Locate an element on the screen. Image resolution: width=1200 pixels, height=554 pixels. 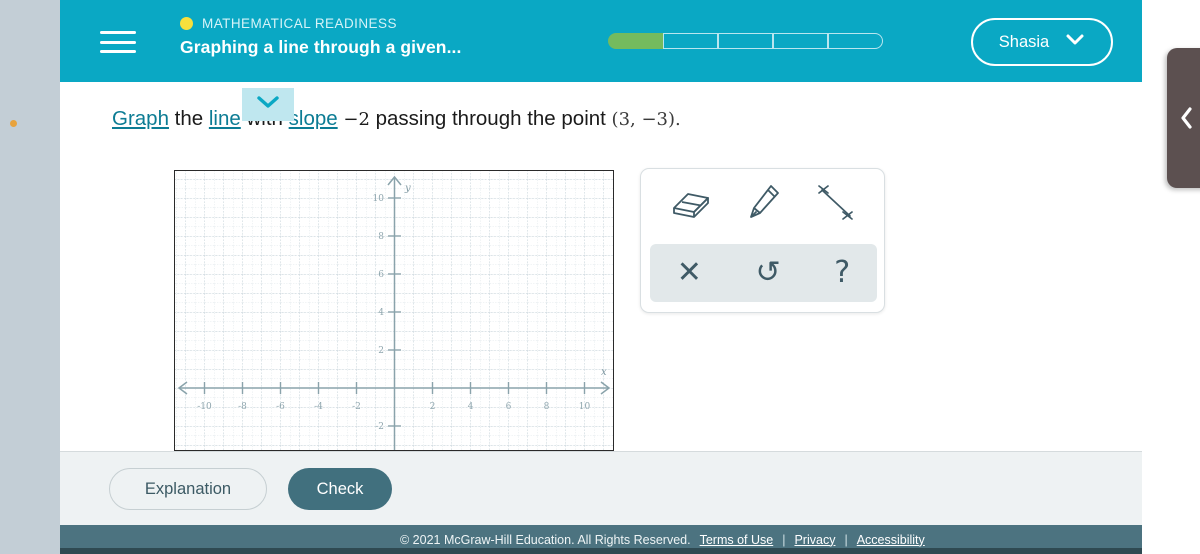
palette-tool-row is located at coordinates (762, 205).